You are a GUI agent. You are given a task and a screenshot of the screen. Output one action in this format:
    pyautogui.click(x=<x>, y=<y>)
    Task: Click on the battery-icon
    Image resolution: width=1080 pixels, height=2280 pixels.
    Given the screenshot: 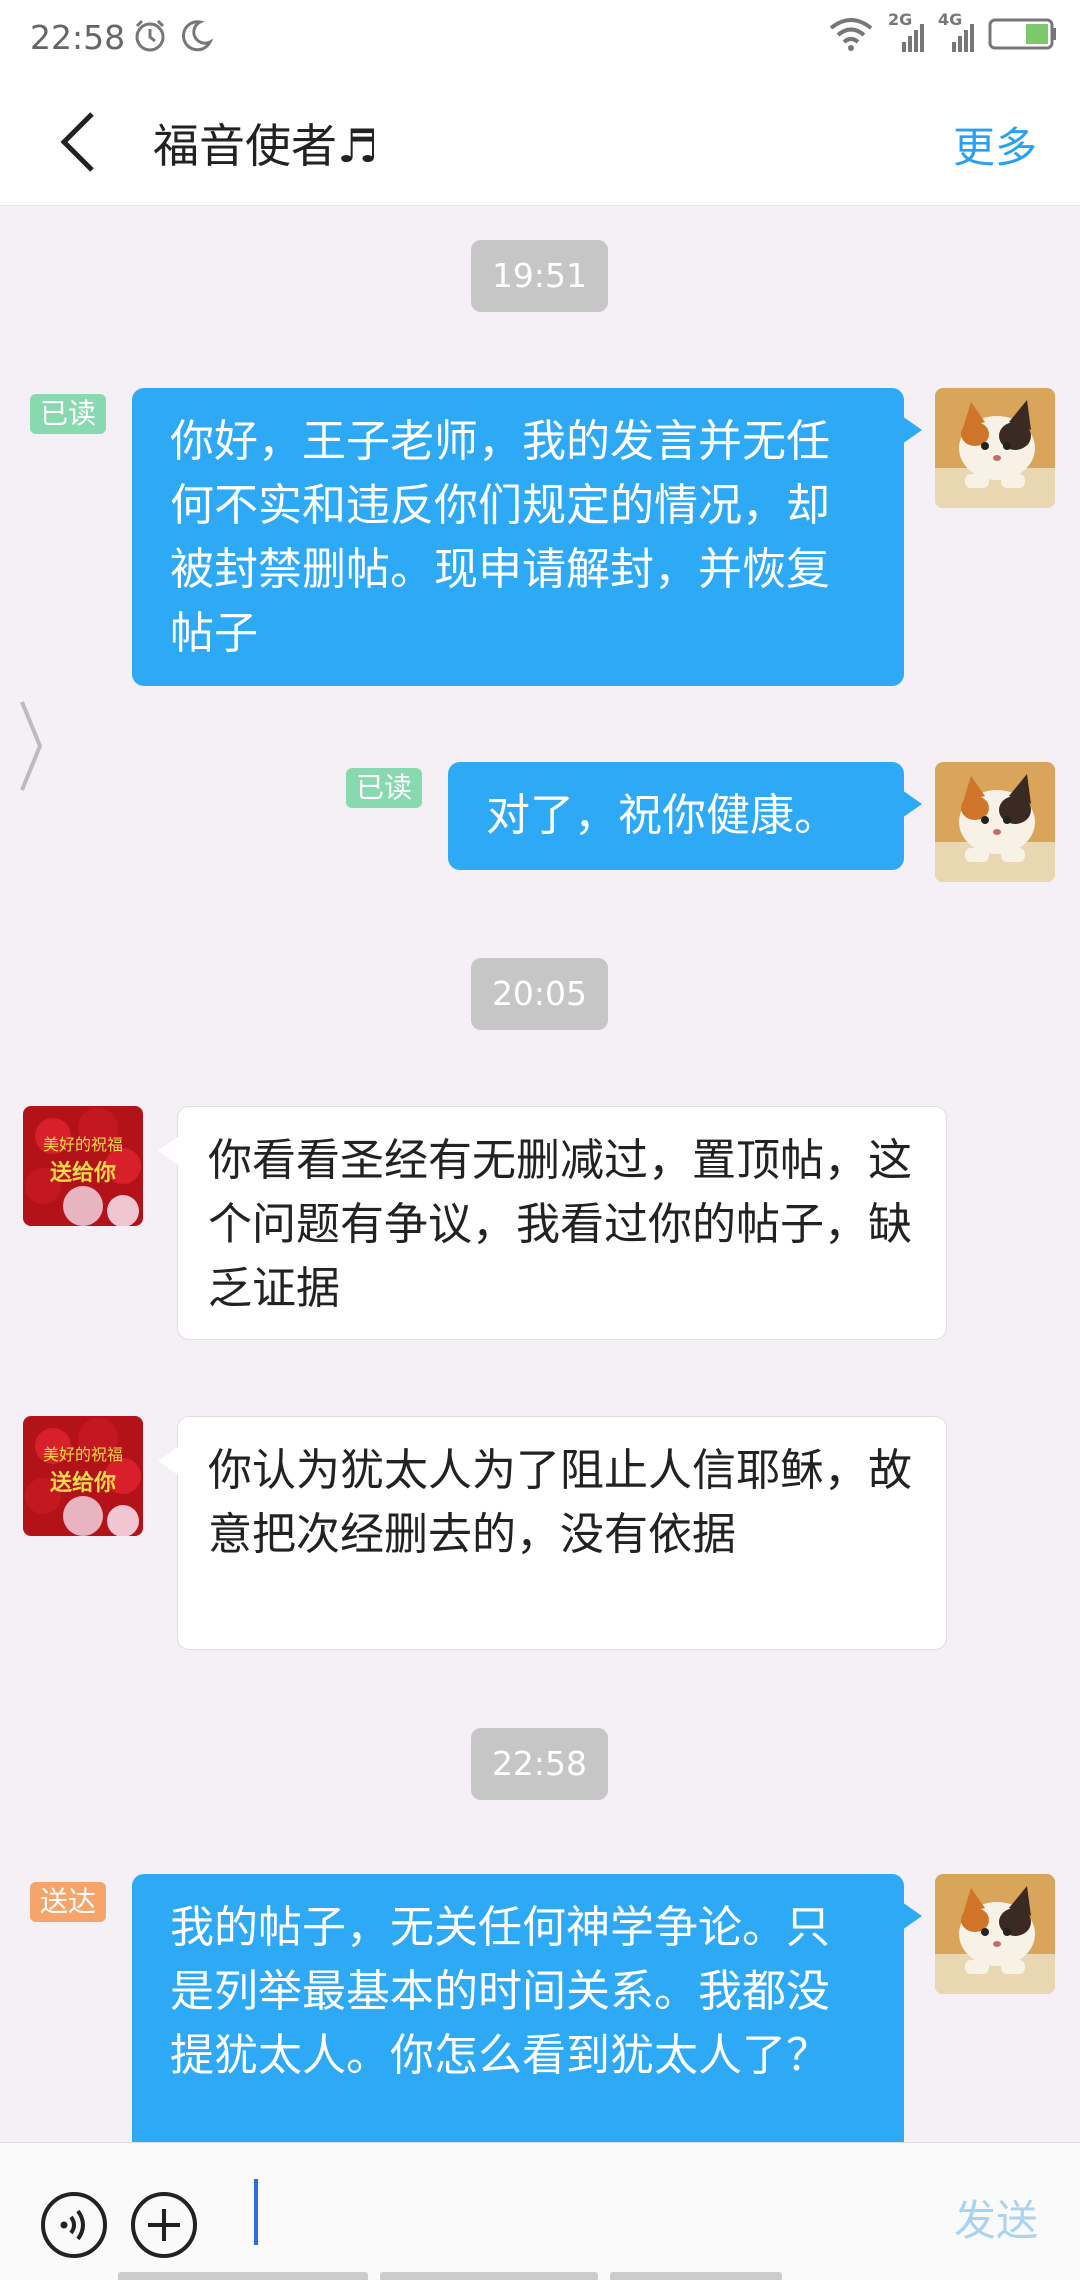 What is the action you would take?
    pyautogui.click(x=1022, y=34)
    